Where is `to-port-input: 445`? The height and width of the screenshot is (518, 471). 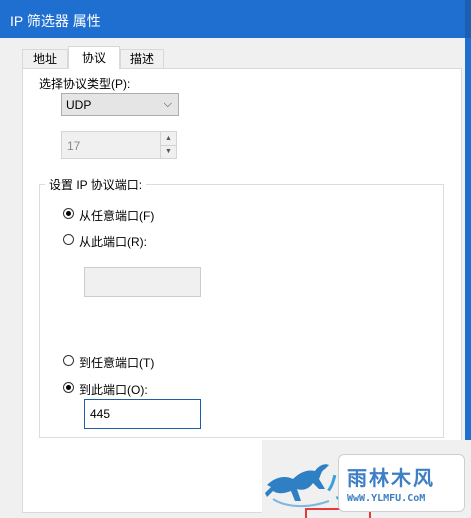 to-port-input: 445 is located at coordinates (142, 414).